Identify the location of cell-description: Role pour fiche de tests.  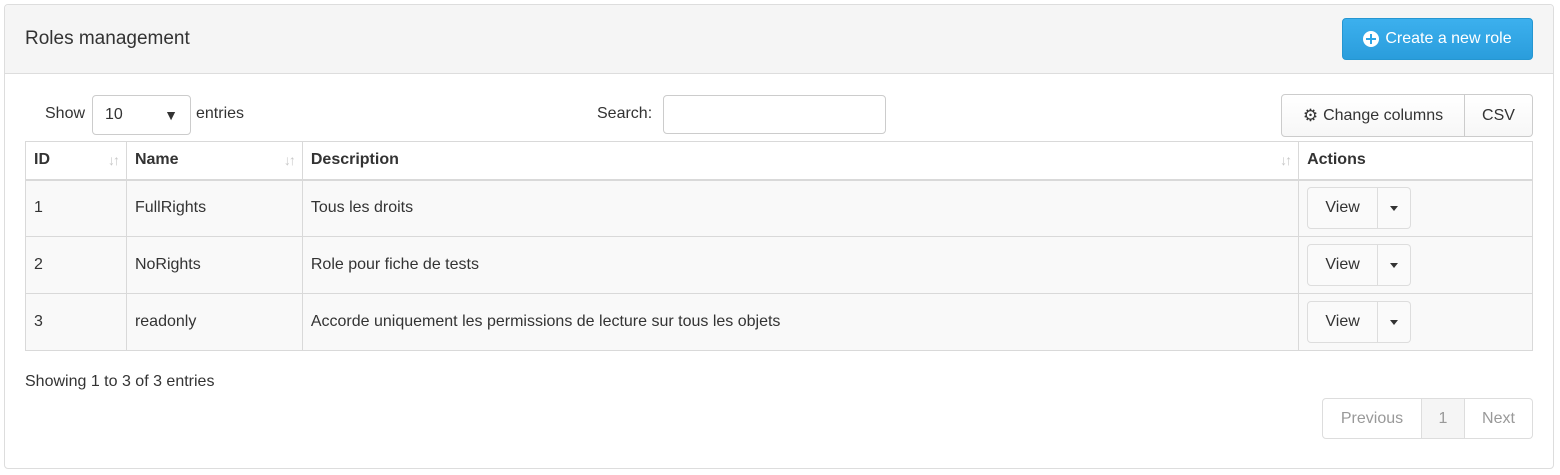
(800, 265).